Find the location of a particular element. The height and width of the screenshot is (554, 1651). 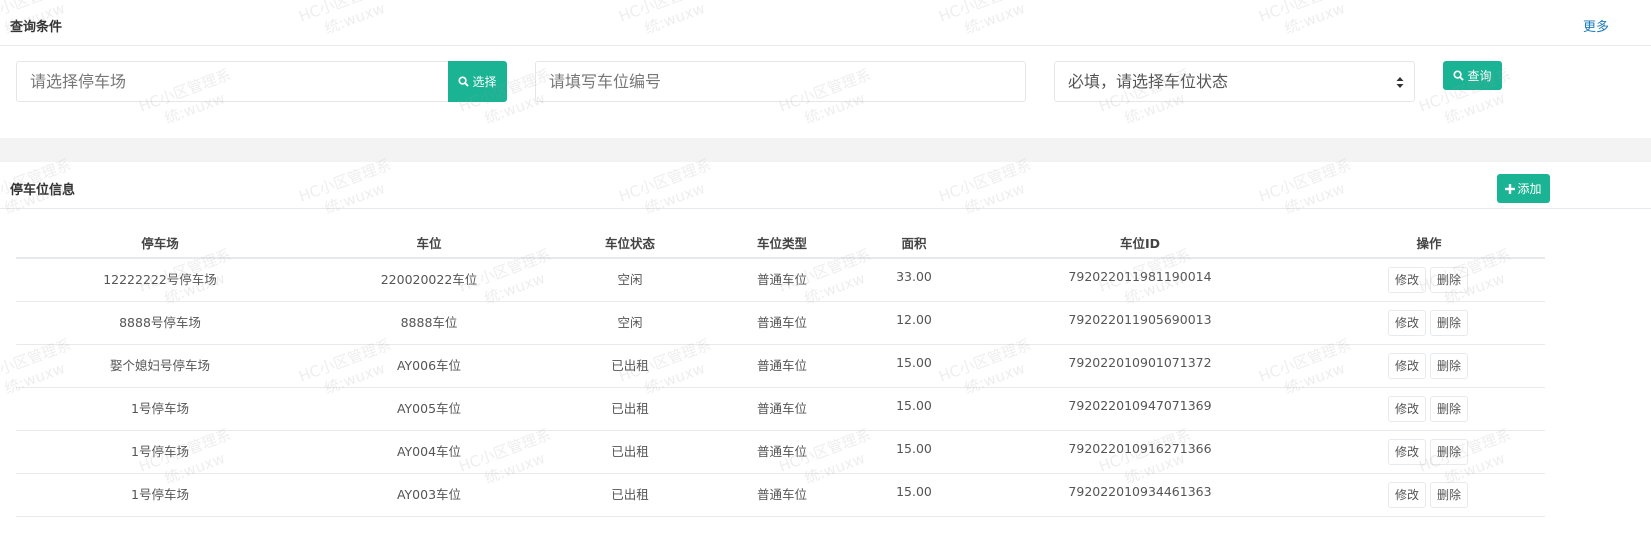

space-status-value: 必填，请选择车位状态 is located at coordinates (1148, 81).